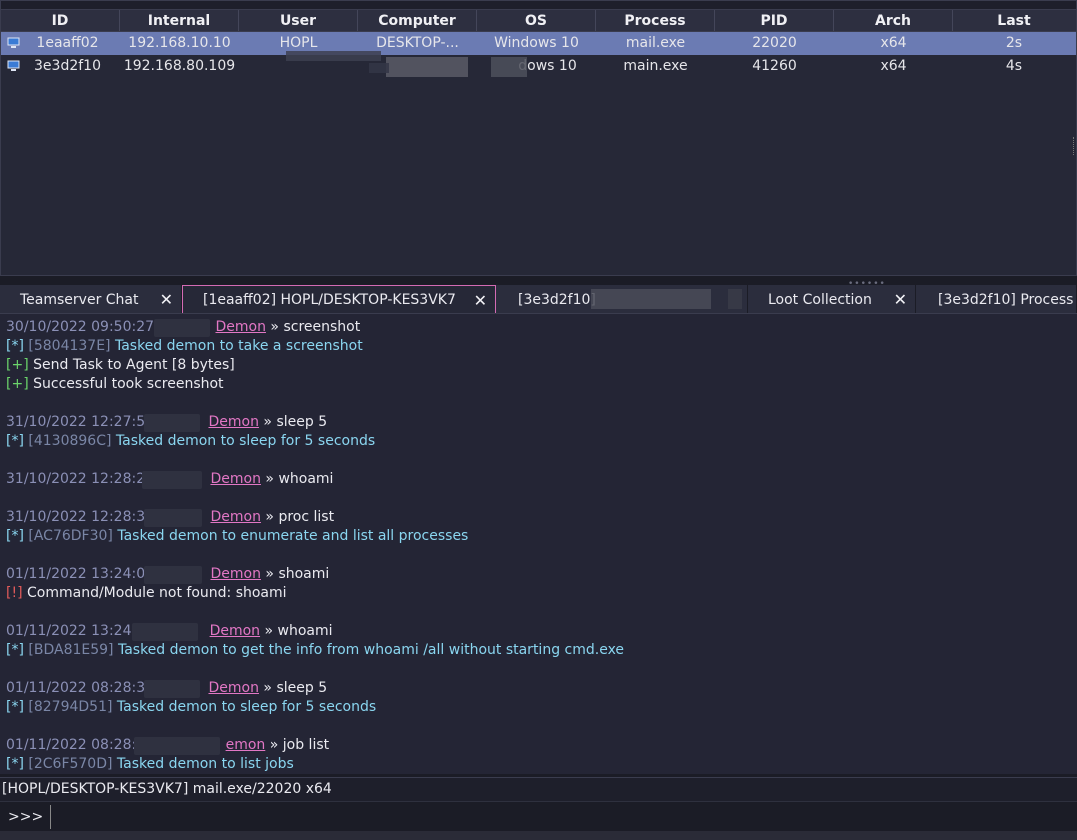 The height and width of the screenshot is (840, 1077). Describe the element at coordinates (298, 20) in the screenshot. I see `header-user: User` at that location.